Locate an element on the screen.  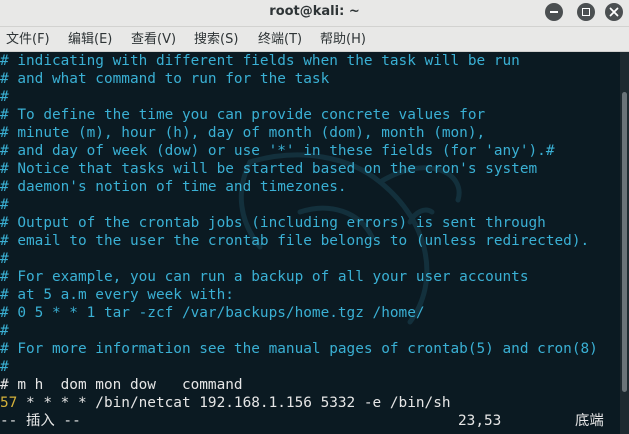
close-icon is located at coordinates (614, 12).